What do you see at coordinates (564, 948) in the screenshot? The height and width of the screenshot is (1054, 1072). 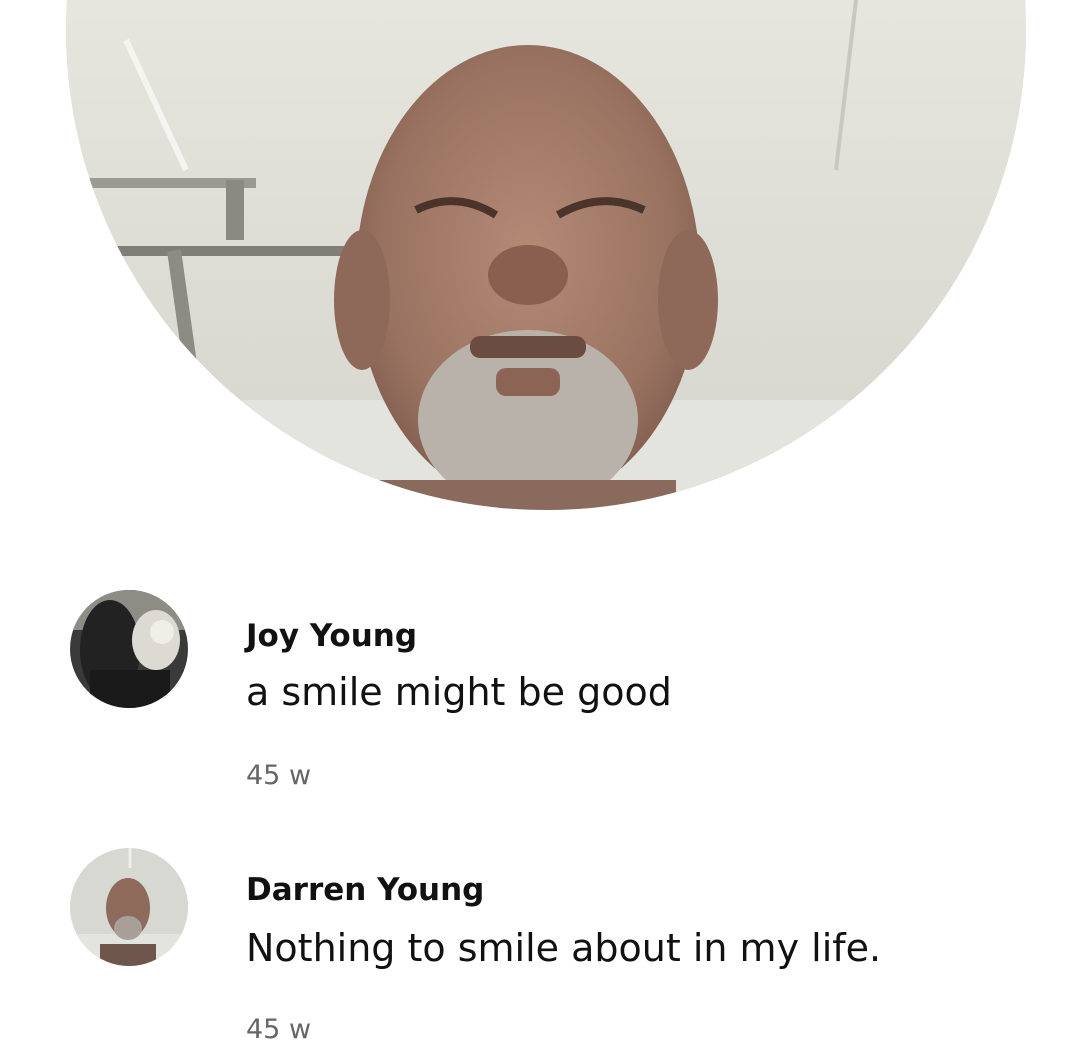 I see `comment-text: Nothing to smile about in my life.` at bounding box center [564, 948].